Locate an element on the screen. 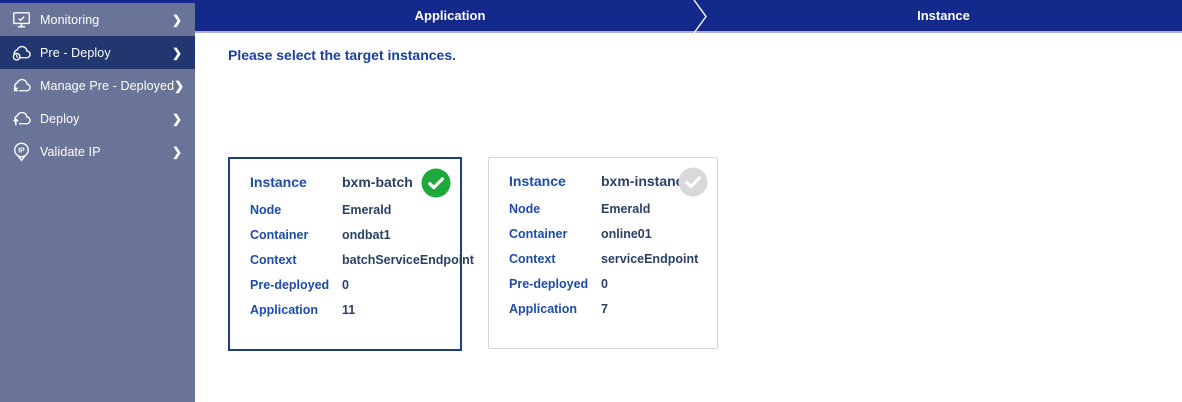  row-value: online01 is located at coordinates (626, 234).